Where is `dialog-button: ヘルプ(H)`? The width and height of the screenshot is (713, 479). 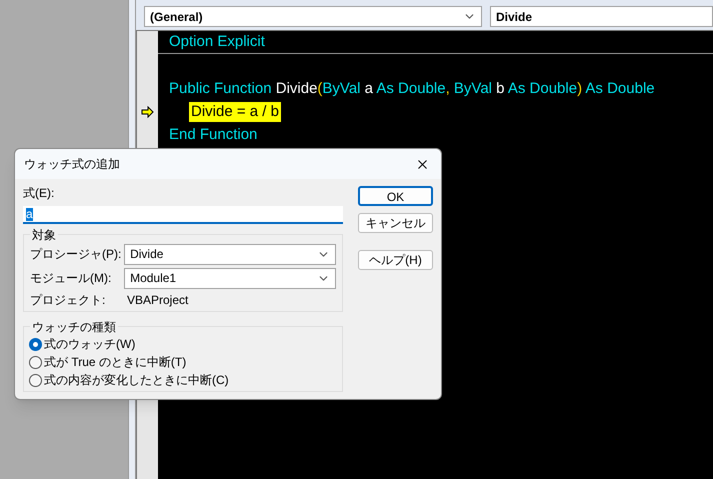
dialog-button: ヘルプ(H) is located at coordinates (395, 260).